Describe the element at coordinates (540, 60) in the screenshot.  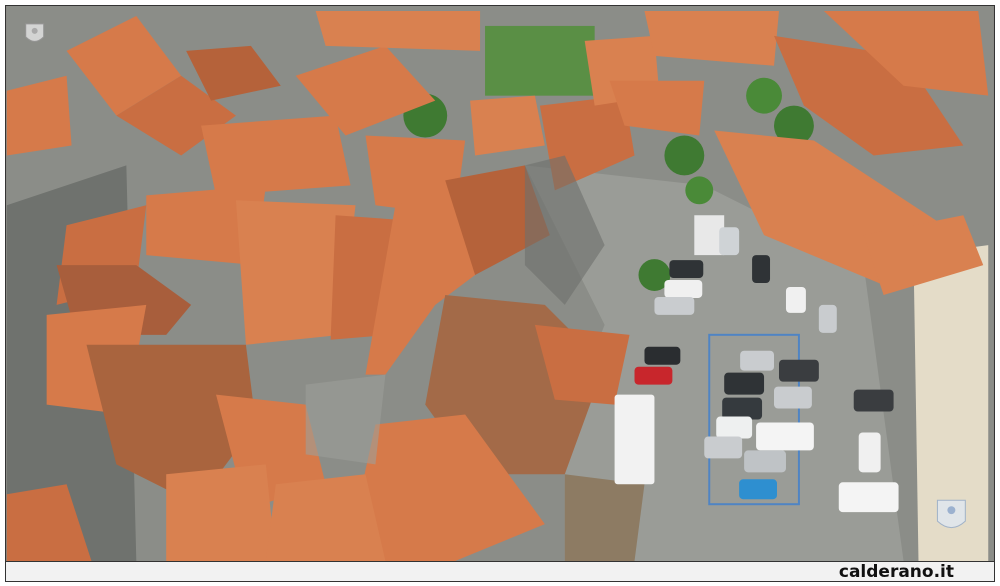
I see `garden` at that location.